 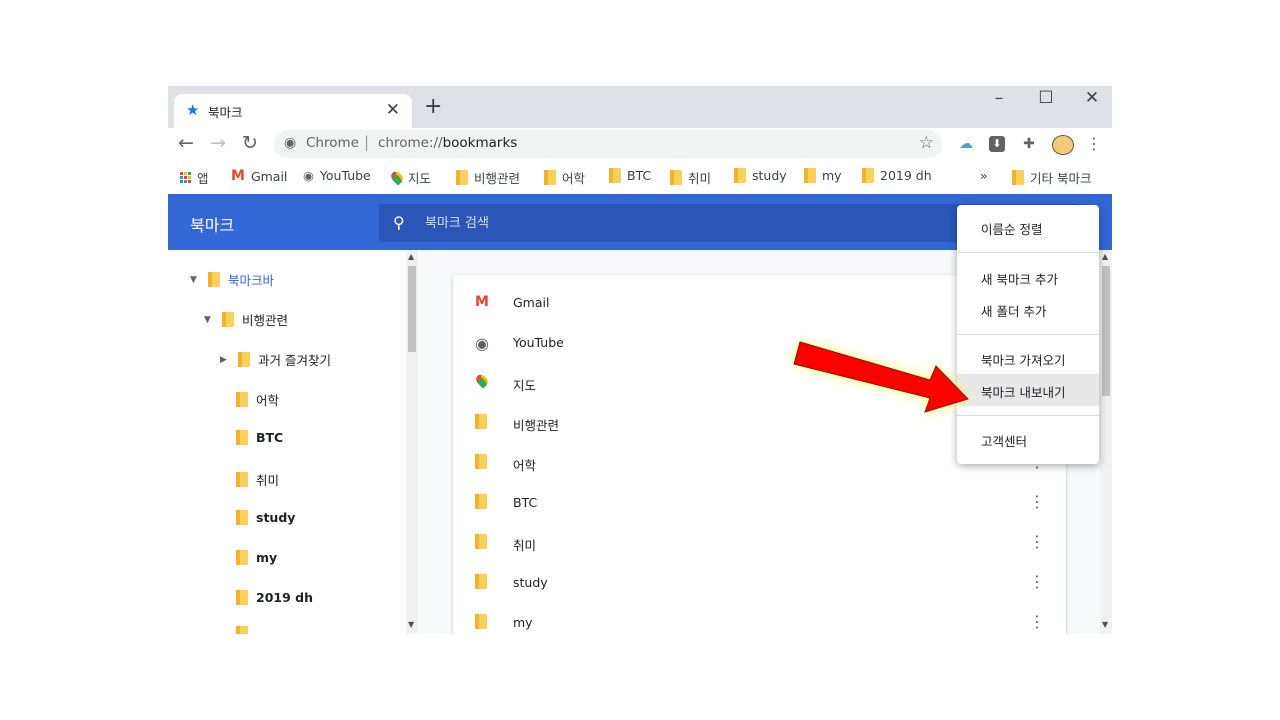 I want to click on tree-label: 북마크바, so click(x=251, y=280).